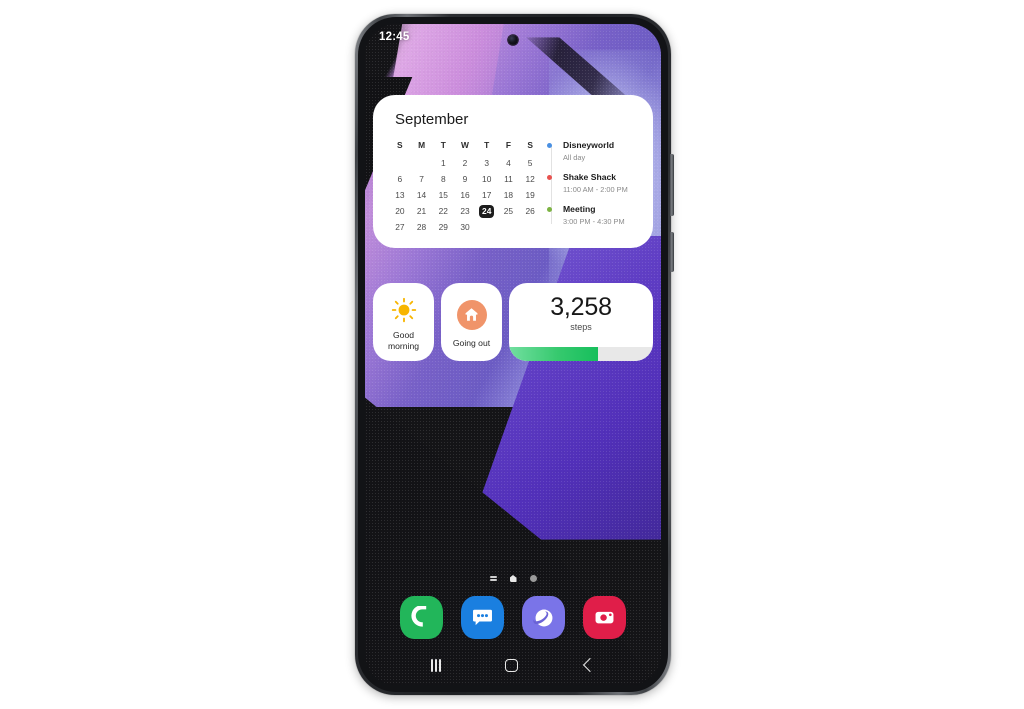 The height and width of the screenshot is (709, 1024). What do you see at coordinates (422, 179) in the screenshot?
I see `calendar-day: 7` at bounding box center [422, 179].